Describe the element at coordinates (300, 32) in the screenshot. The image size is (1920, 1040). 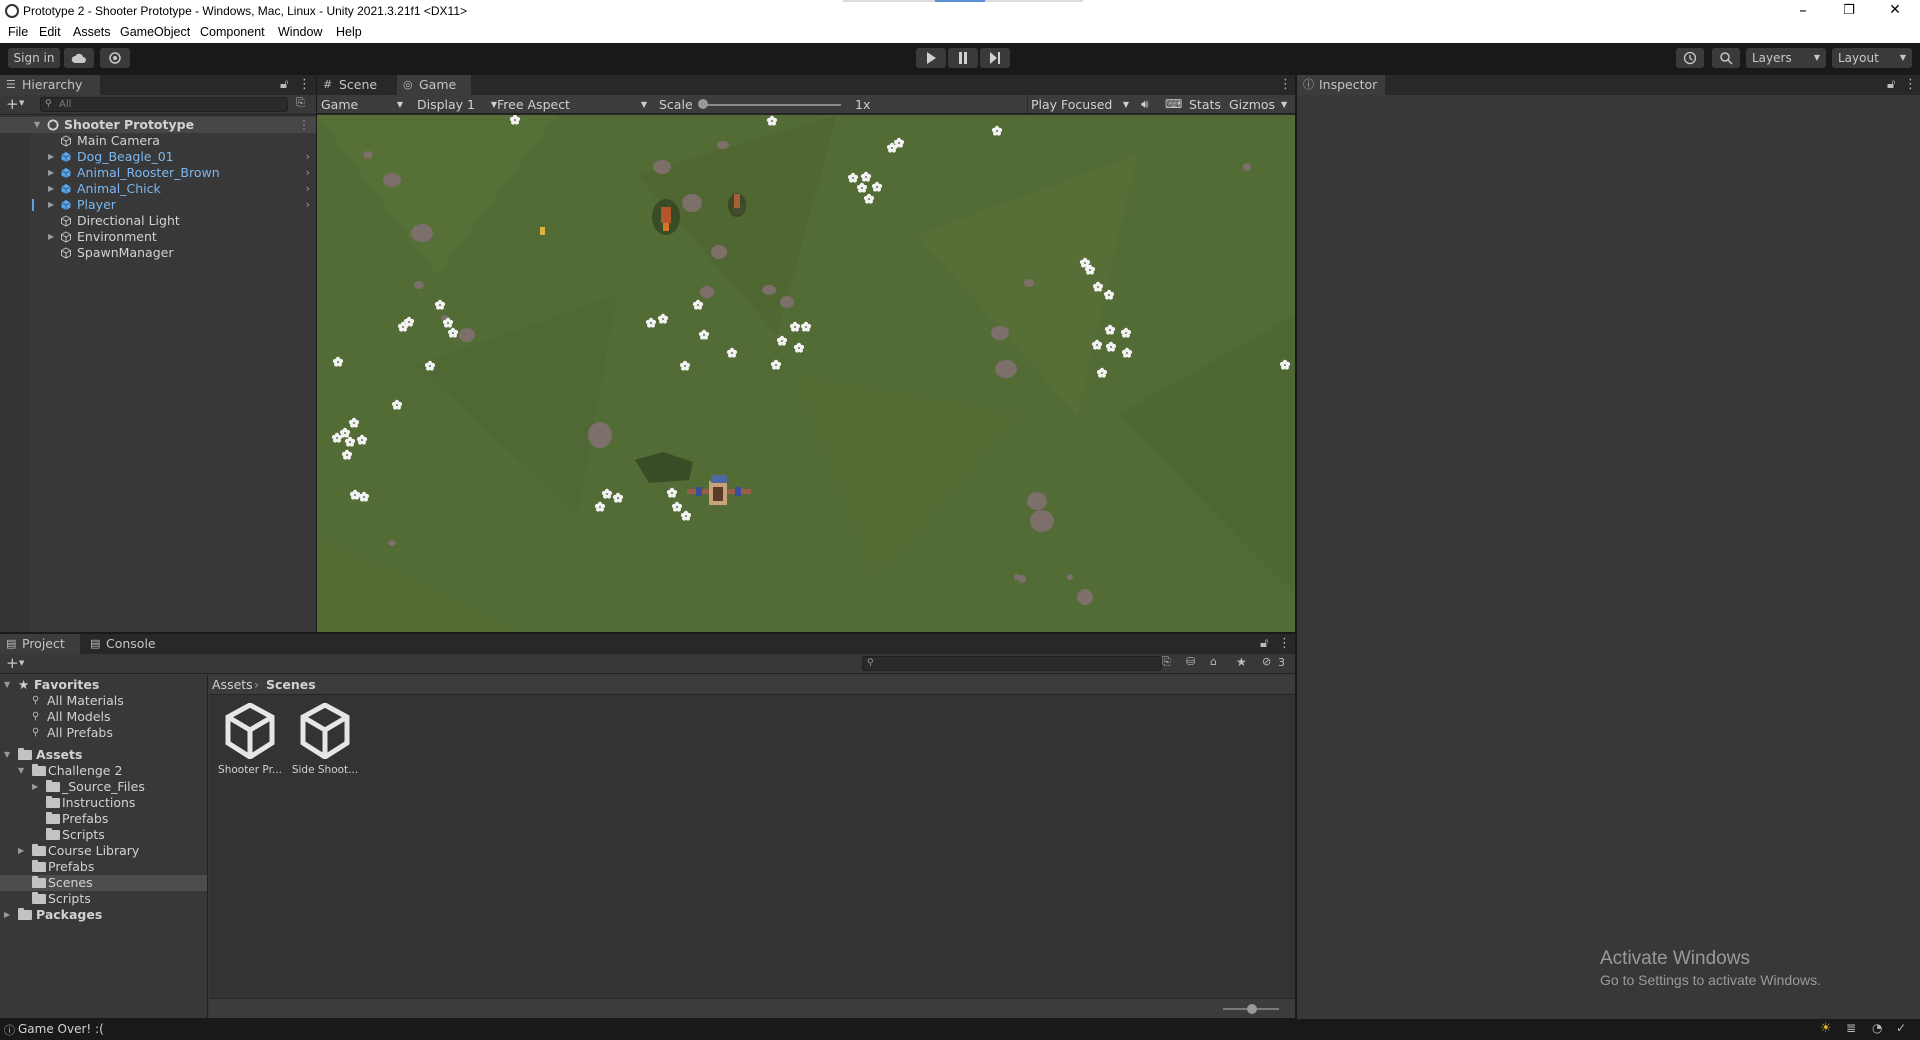
I see `menu-window: Window` at that location.